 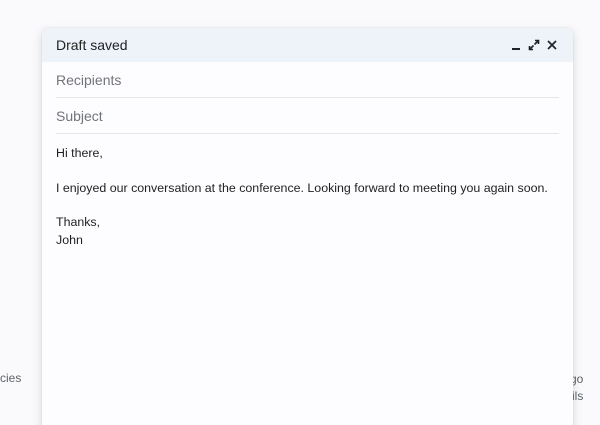 I want to click on body-closing: Thanks,, so click(x=78, y=222).